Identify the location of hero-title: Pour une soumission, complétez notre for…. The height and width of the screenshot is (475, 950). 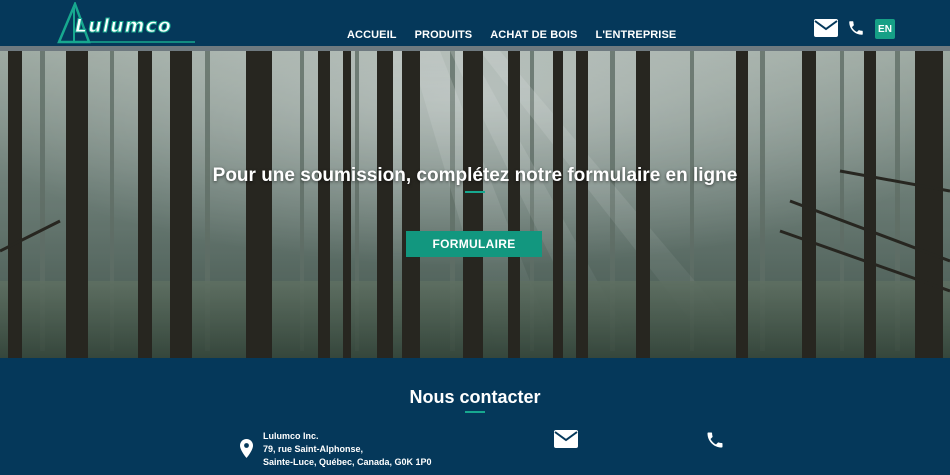
(475, 175).